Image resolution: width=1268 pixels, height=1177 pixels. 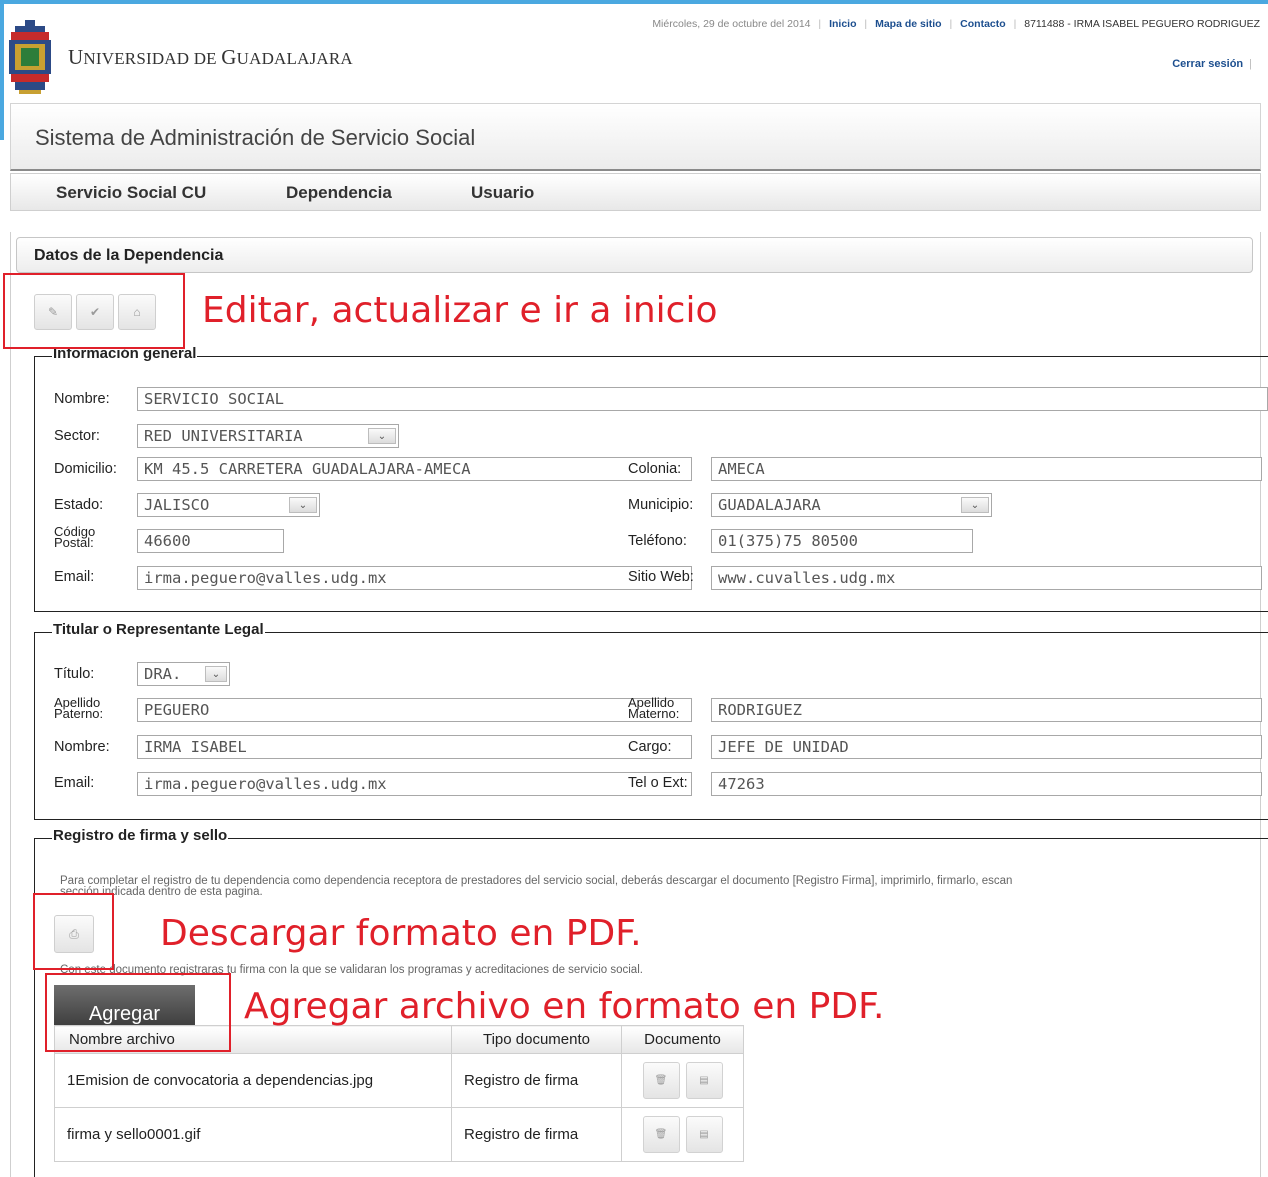 What do you see at coordinates (74, 577) in the screenshot?
I see `email-label: Email:` at bounding box center [74, 577].